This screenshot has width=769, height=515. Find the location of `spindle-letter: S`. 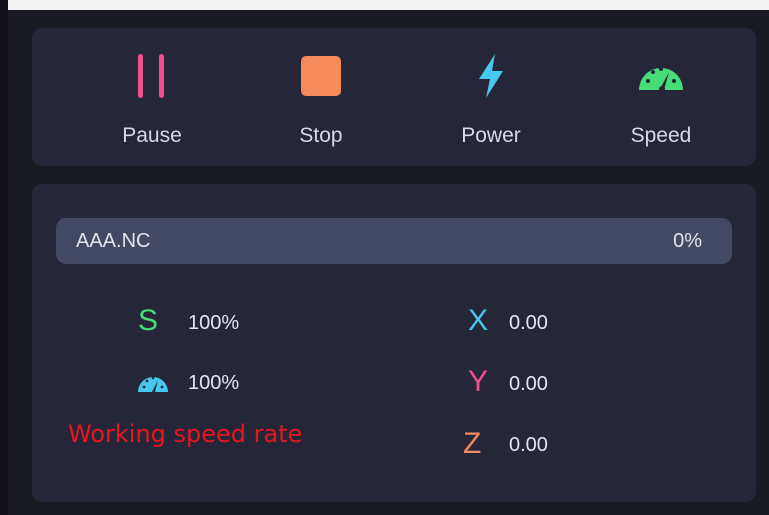

spindle-letter: S is located at coordinates (148, 320).